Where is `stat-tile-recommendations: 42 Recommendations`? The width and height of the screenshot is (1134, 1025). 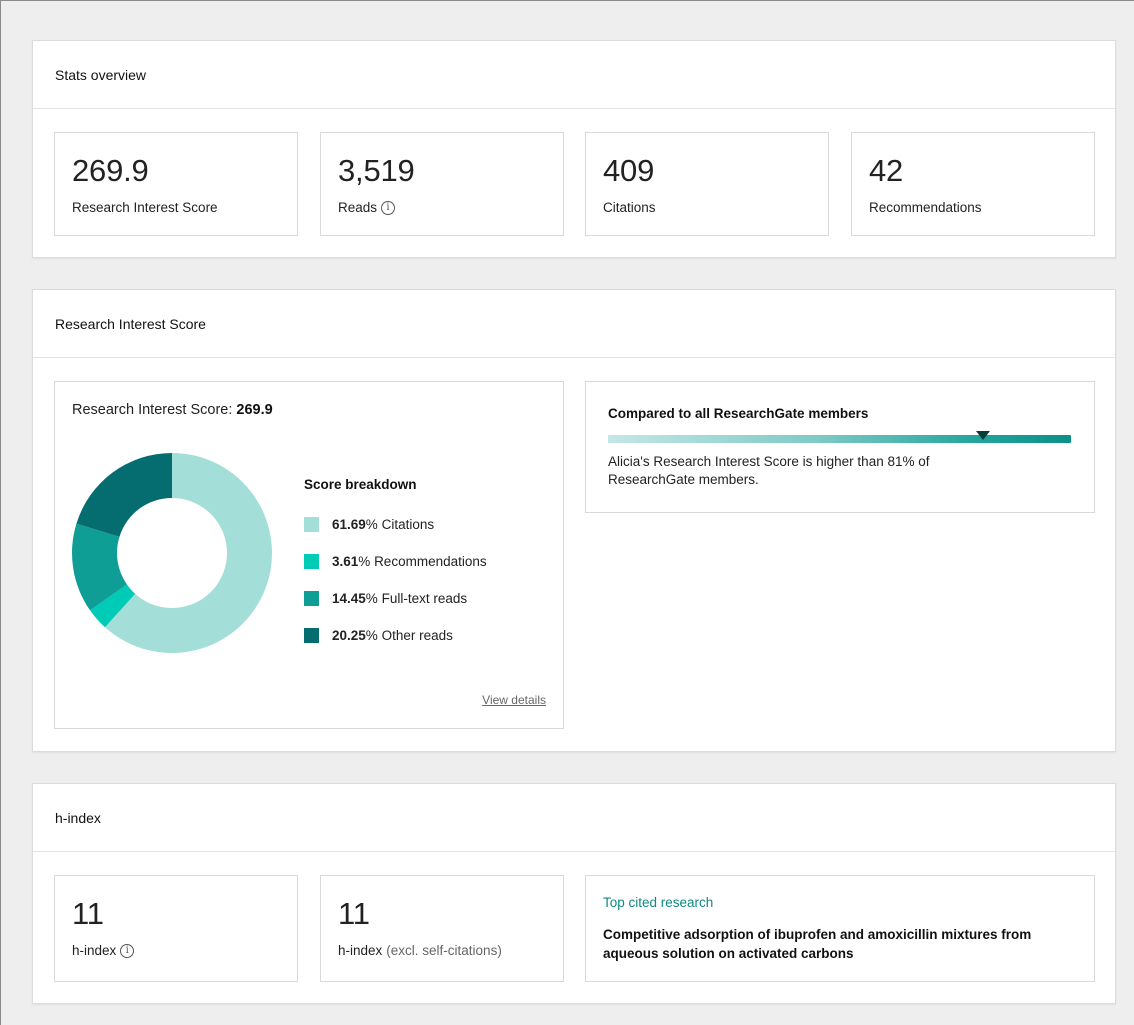
stat-tile-recommendations: 42 Recommendations is located at coordinates (973, 184).